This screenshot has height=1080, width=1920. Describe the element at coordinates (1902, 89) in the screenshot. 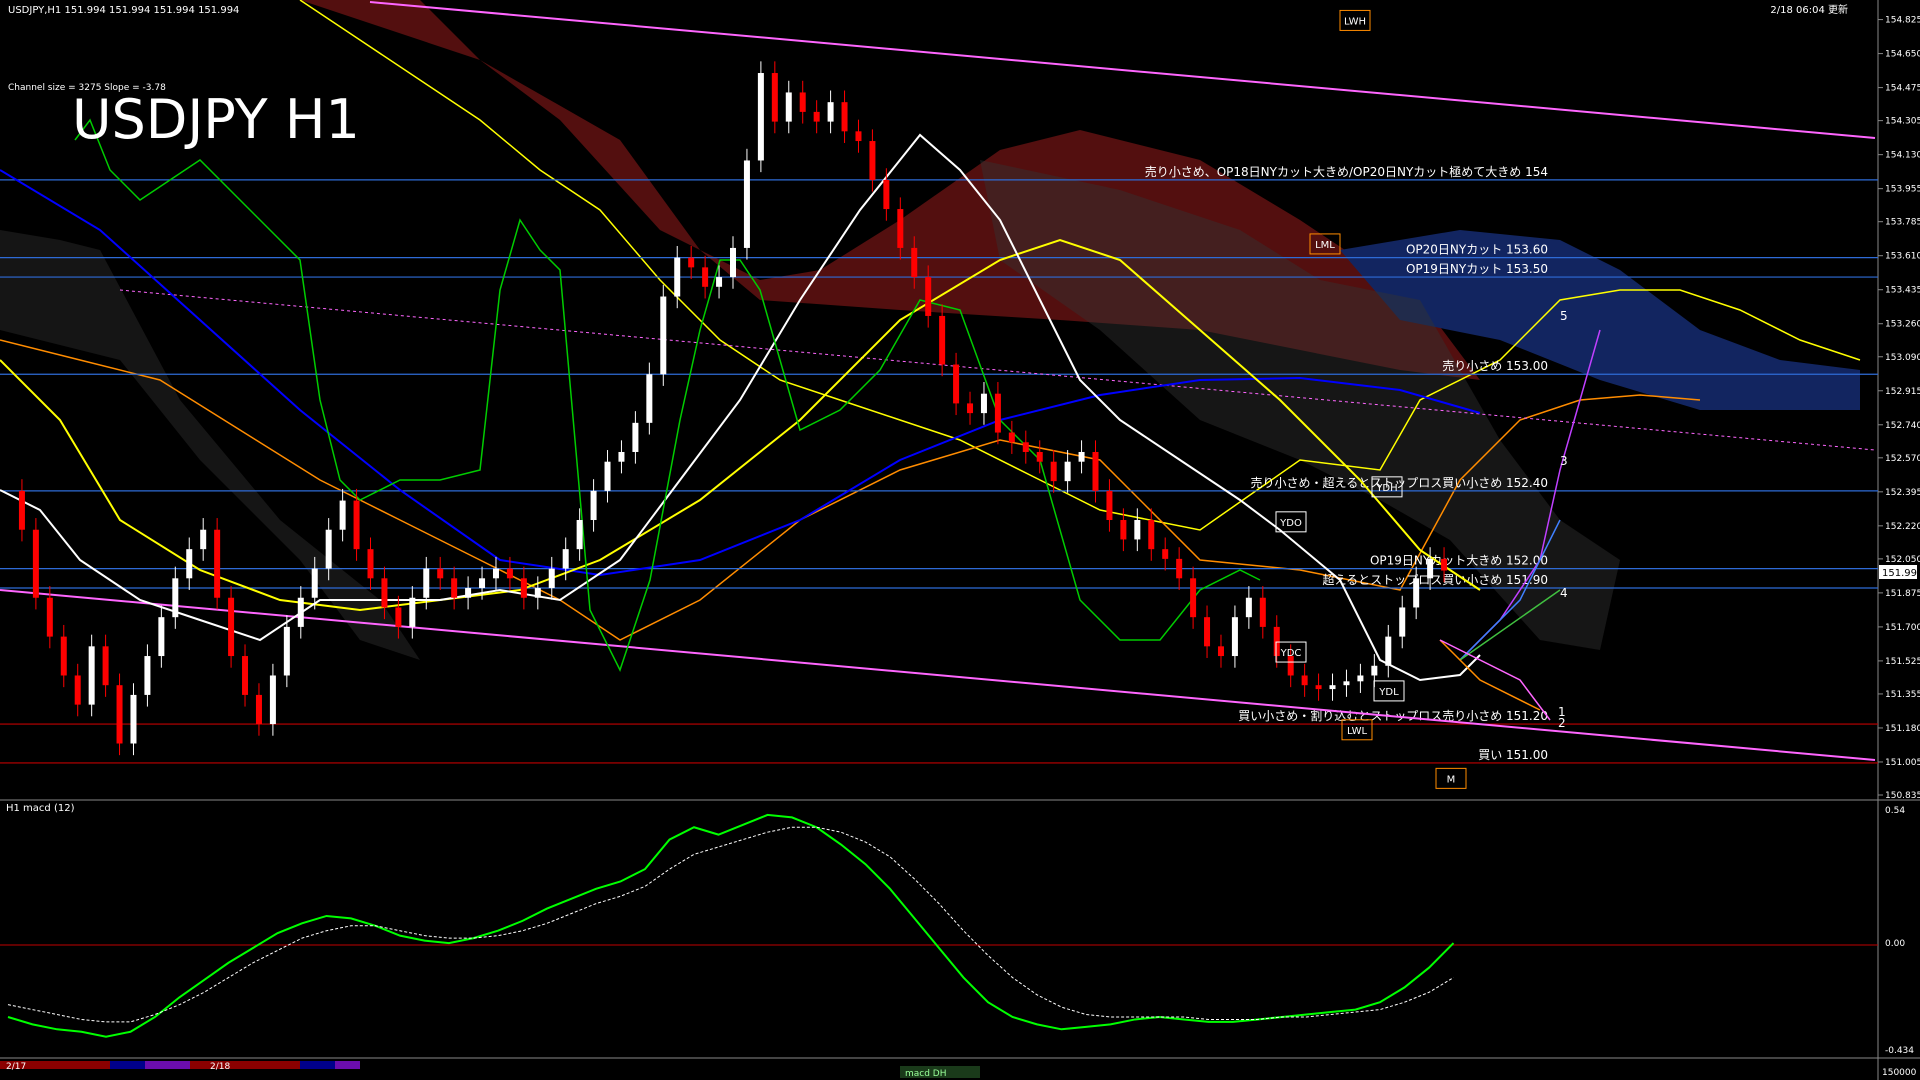

I see `price-axis-tick: 154.475` at that location.